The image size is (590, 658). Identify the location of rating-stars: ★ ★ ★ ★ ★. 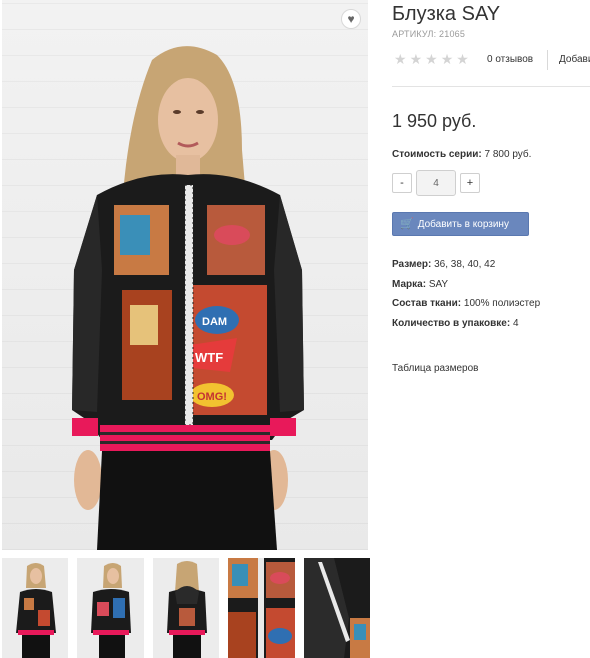
(431, 59).